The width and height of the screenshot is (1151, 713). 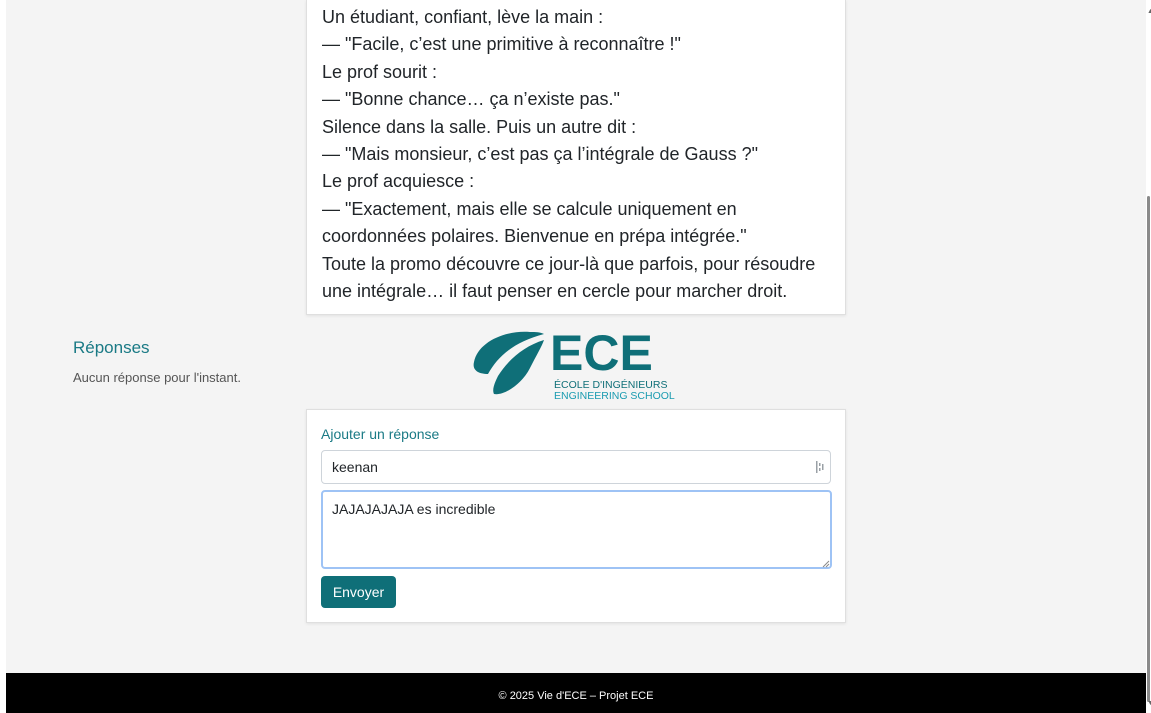 I want to click on autofill-key-icon, so click(x=821, y=467).